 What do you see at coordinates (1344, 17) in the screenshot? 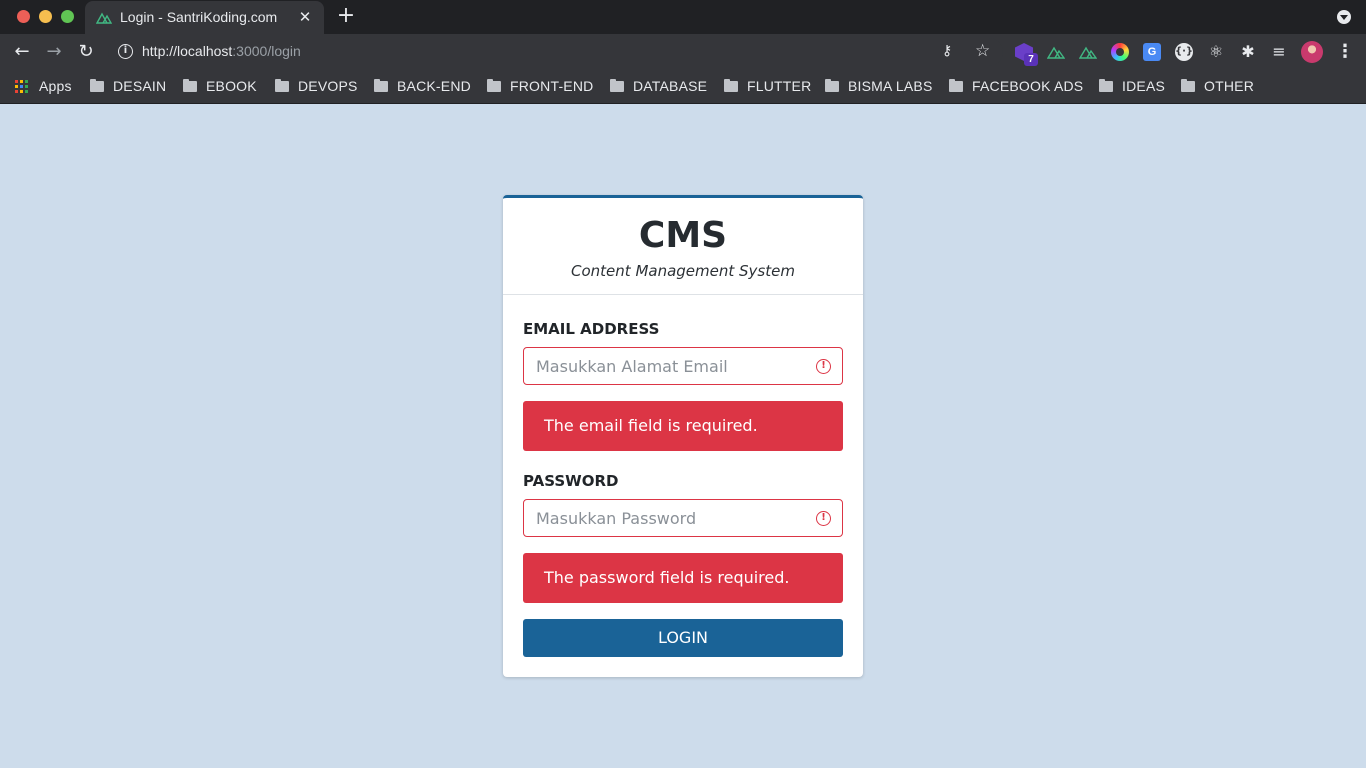
I see `tab-search-icon` at bounding box center [1344, 17].